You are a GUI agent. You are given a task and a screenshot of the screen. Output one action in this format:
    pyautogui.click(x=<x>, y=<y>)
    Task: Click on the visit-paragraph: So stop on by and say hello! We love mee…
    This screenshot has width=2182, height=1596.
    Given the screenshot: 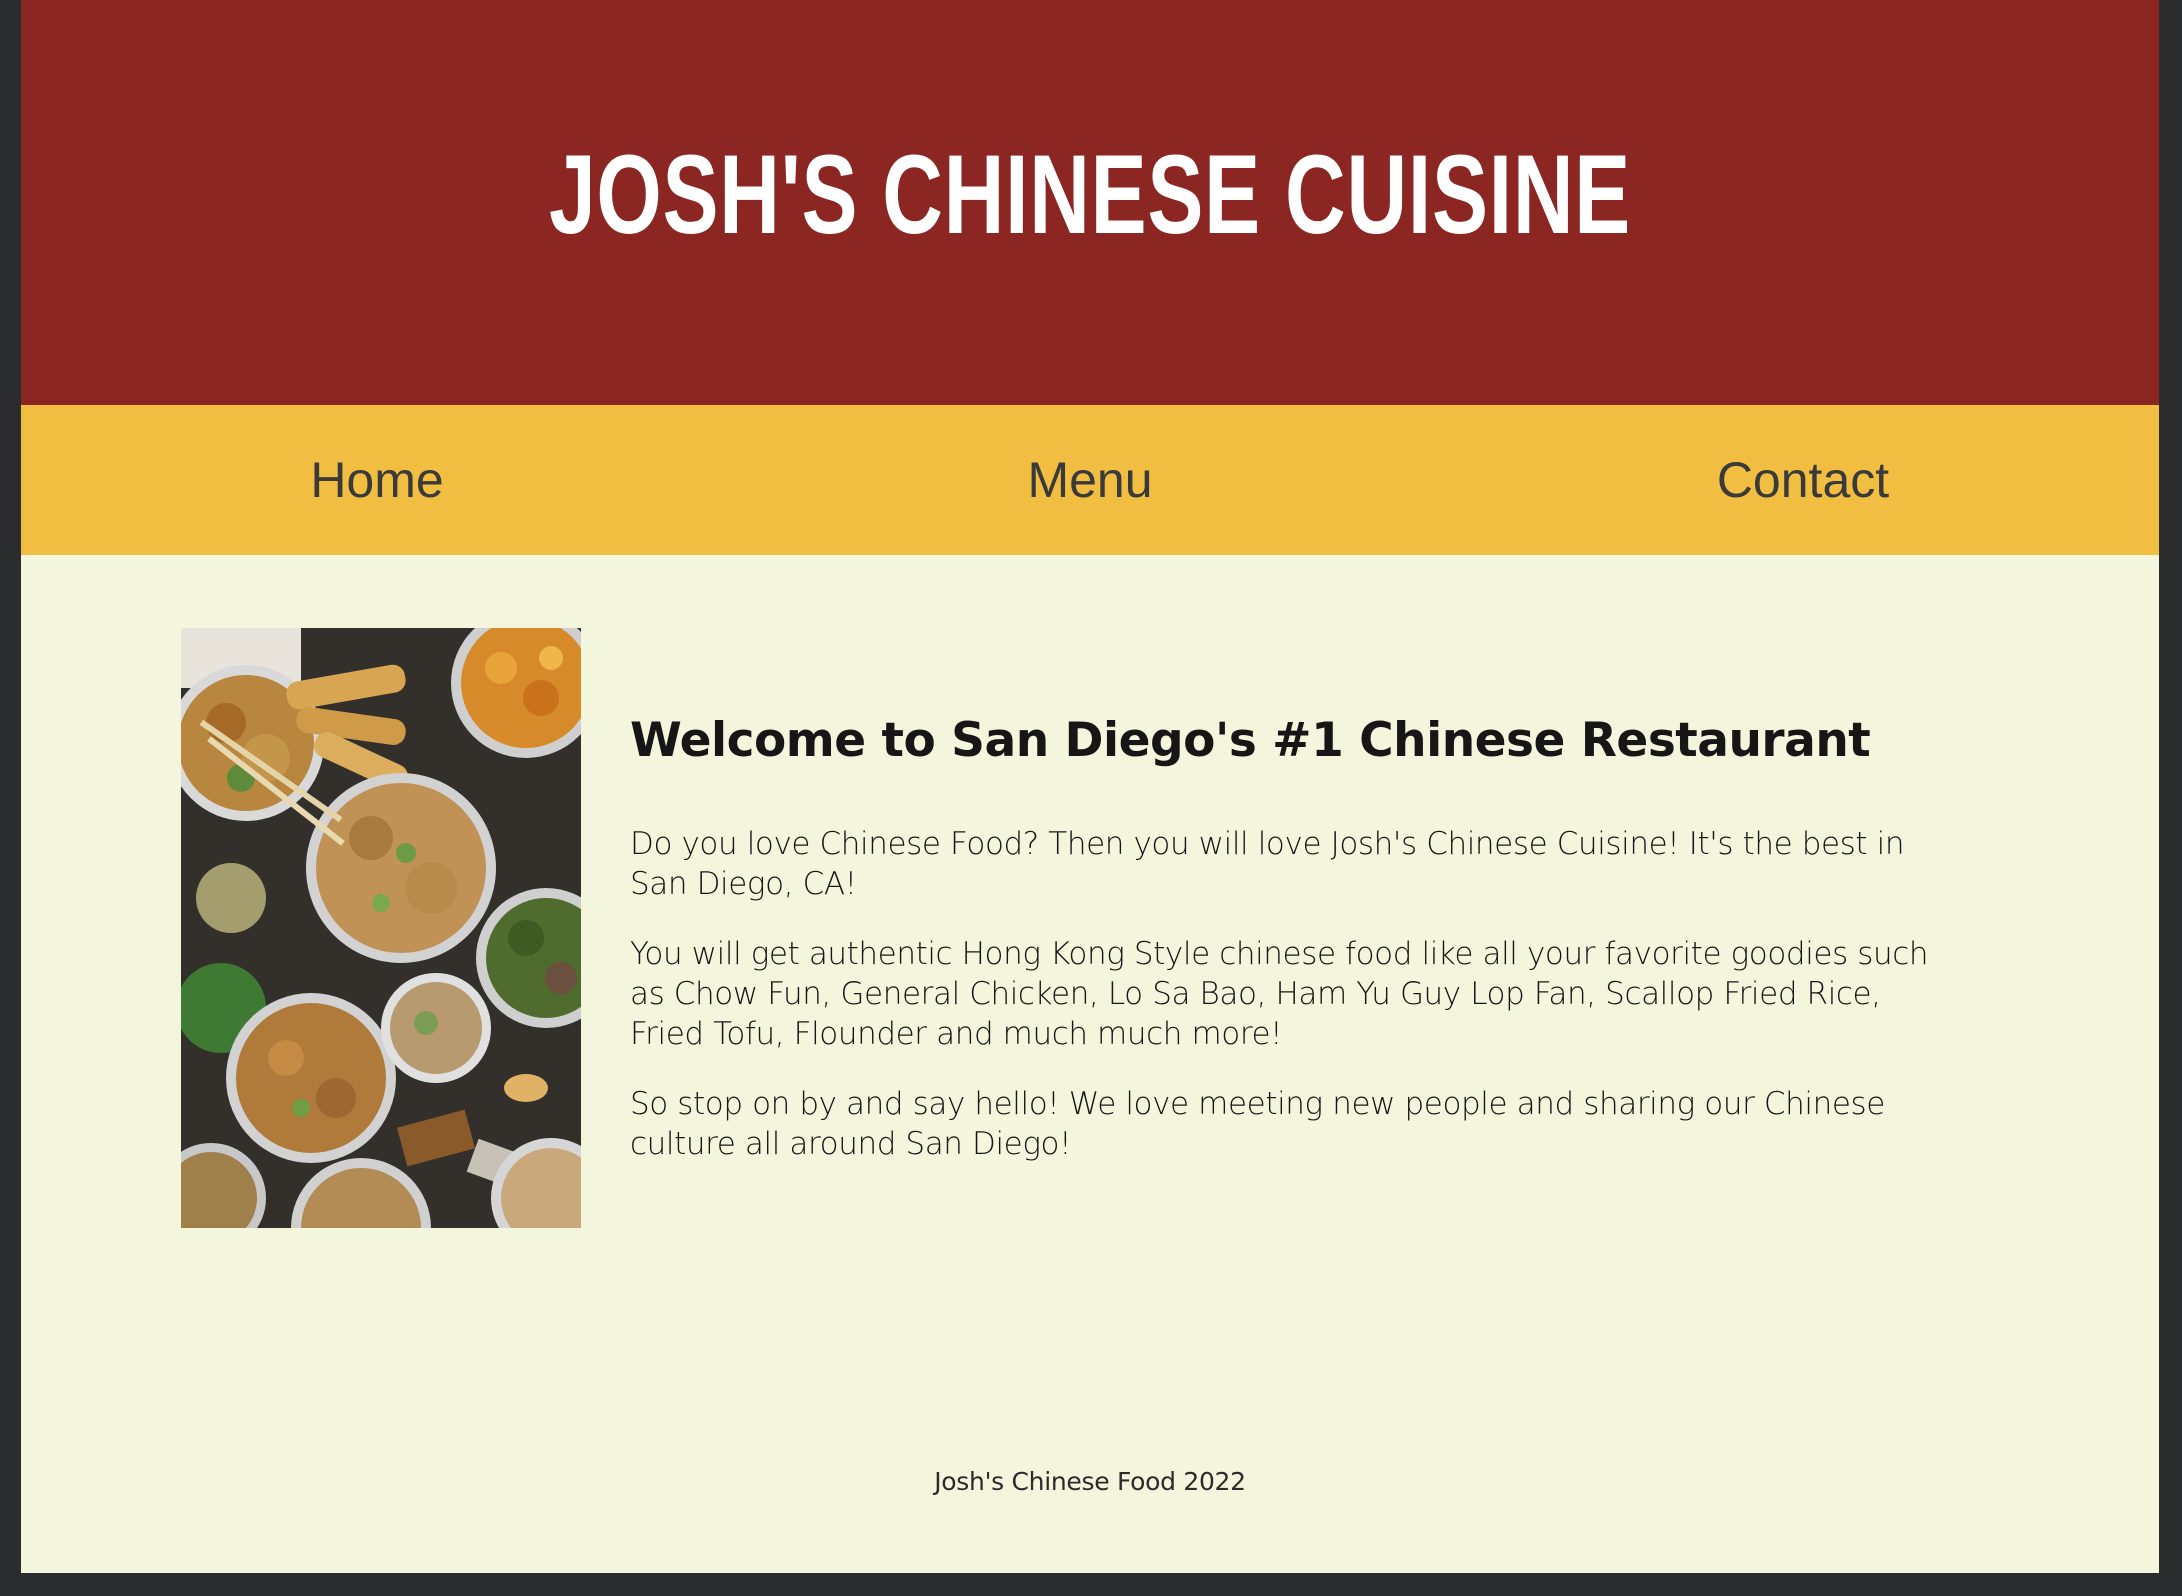 What is the action you would take?
    pyautogui.click(x=1257, y=1124)
    